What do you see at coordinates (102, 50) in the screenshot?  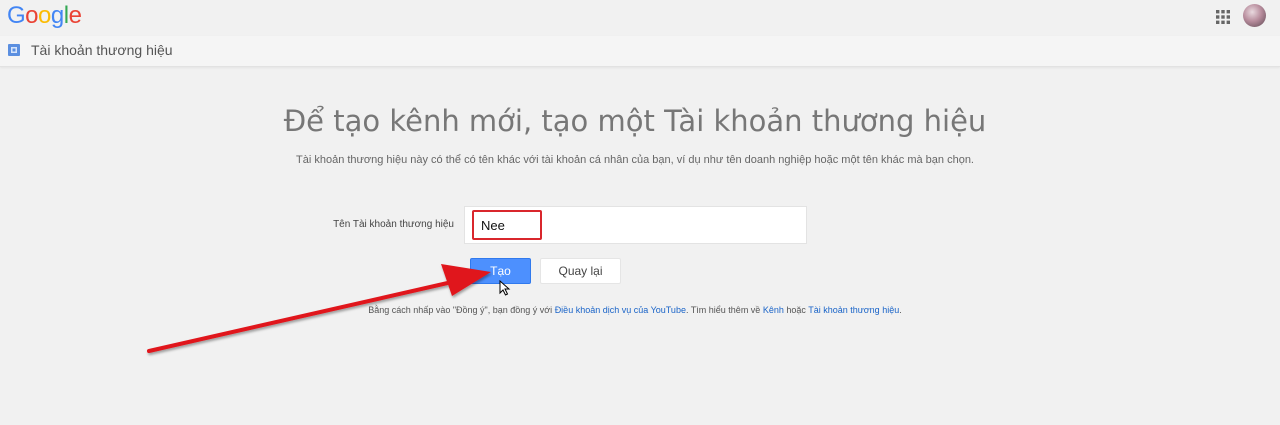 I see `page-title: Tài khoản thương hiệu` at bounding box center [102, 50].